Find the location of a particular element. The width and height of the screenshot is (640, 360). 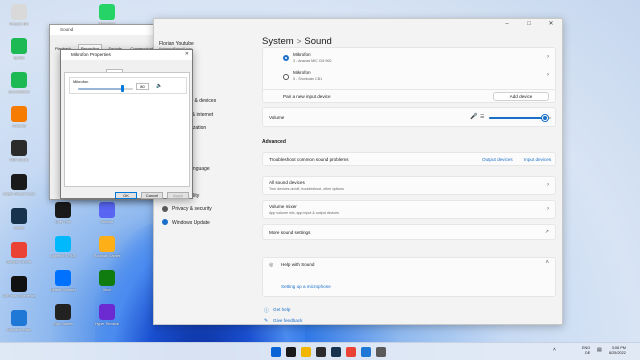

language-indicator: ENG DE is located at coordinates (586, 350).